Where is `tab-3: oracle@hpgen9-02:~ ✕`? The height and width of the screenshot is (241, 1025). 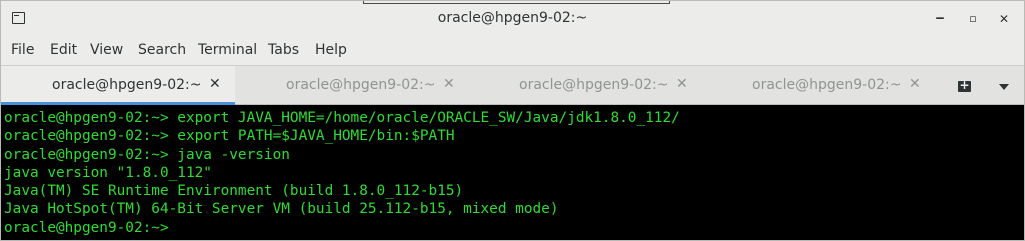
tab-3: oracle@hpgen9-02:~ ✕ is located at coordinates (584, 85).